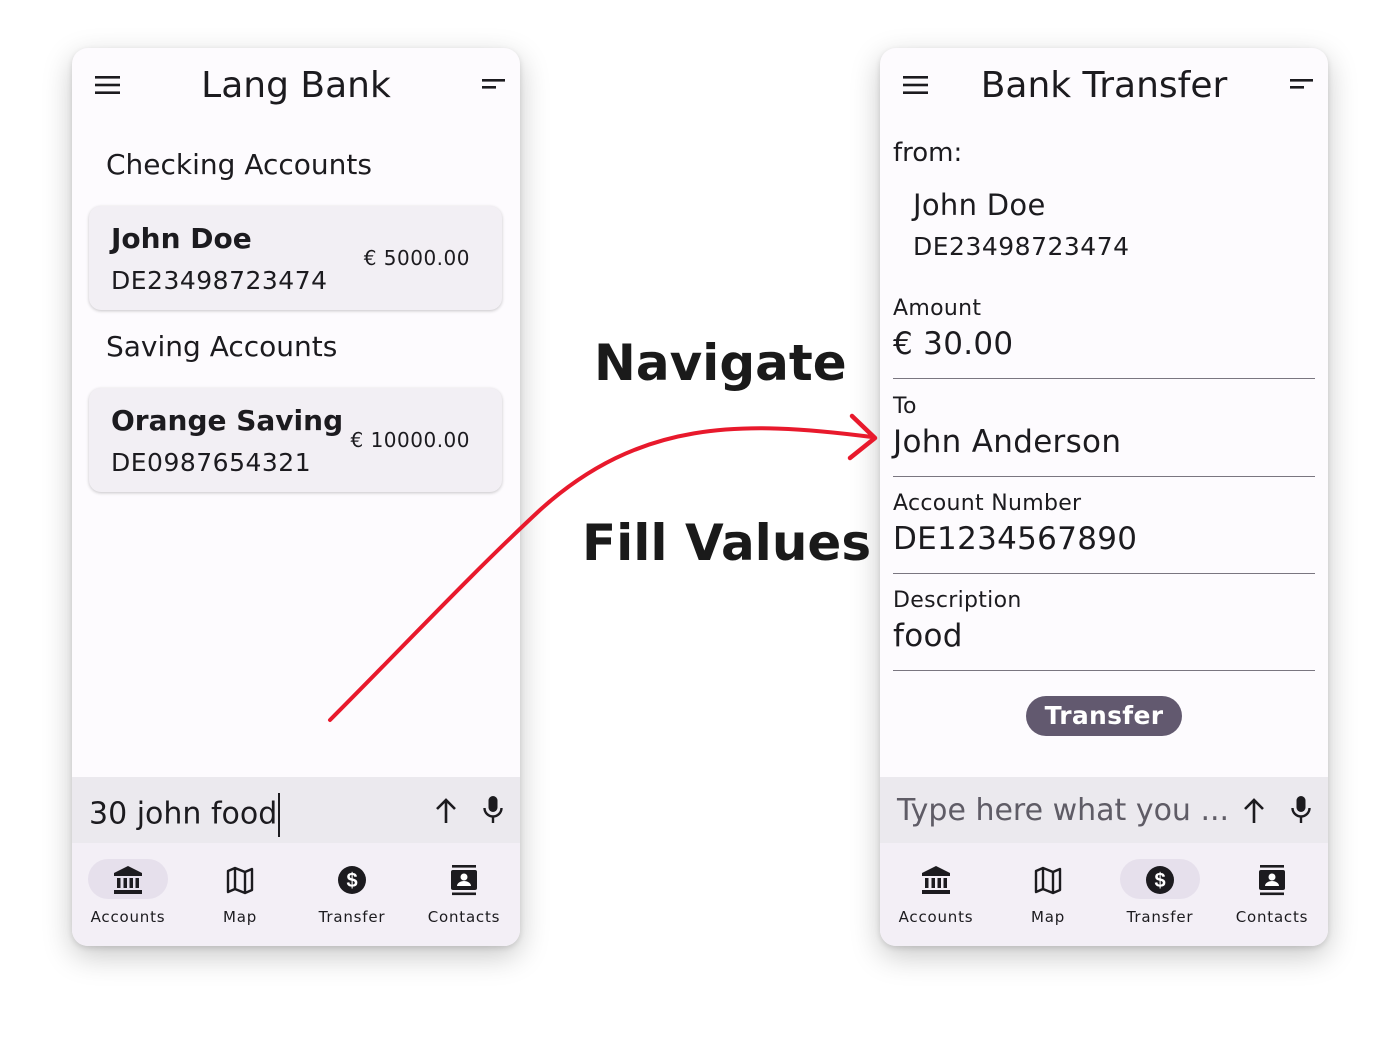  Describe the element at coordinates (928, 153) in the screenshot. I see `from-label: from:` at that location.